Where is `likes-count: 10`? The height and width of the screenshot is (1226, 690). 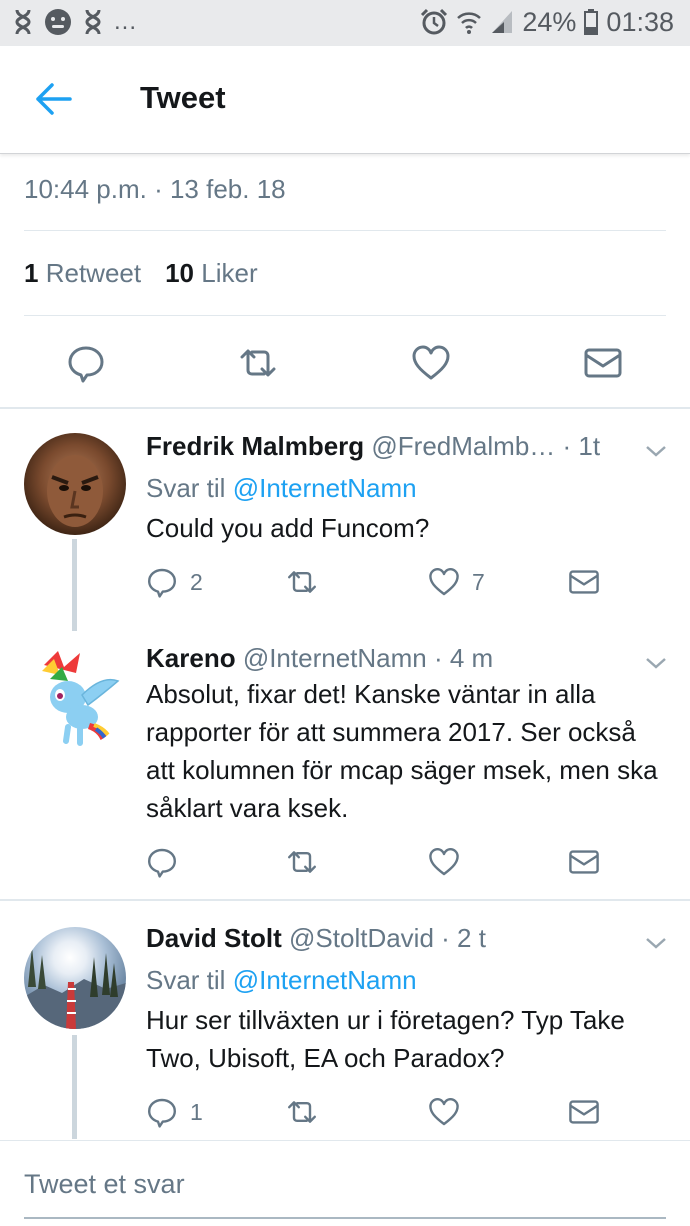 likes-count: 10 is located at coordinates (180, 273).